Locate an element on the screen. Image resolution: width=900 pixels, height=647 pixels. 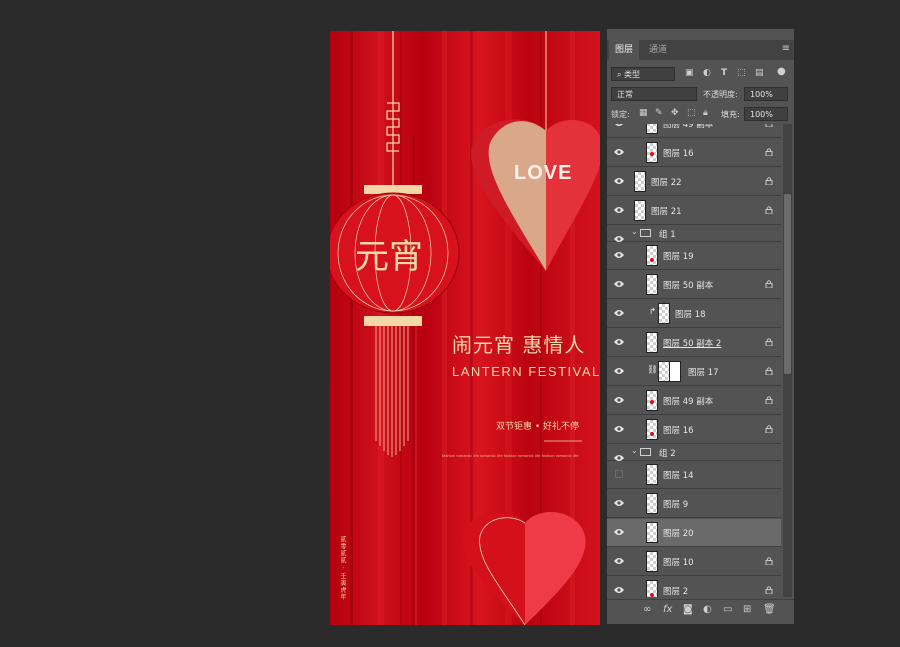
visibility-toggle is located at coordinates (619, 474).